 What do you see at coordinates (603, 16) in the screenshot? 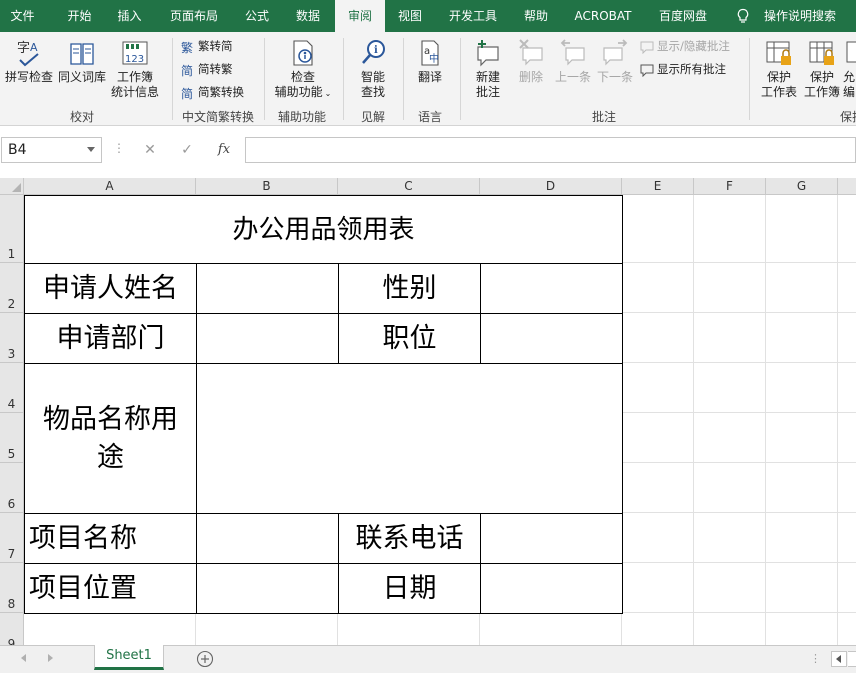
I see `tab-acrobat: ACROBAT` at bounding box center [603, 16].